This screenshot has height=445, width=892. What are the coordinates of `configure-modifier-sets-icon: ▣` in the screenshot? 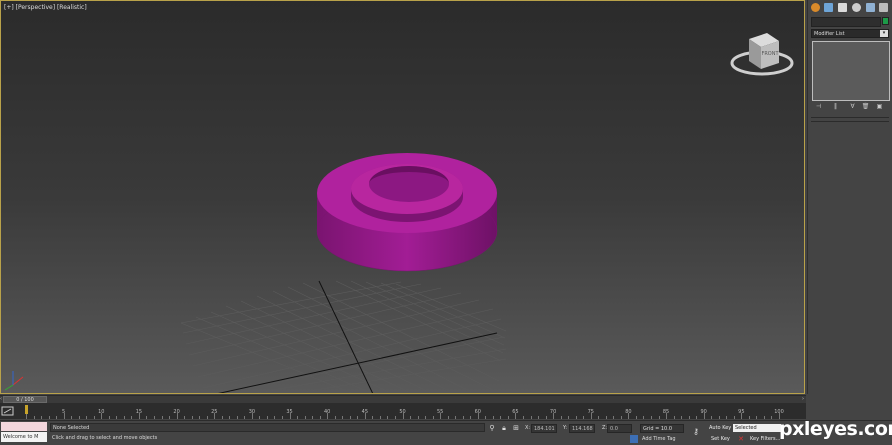 It's located at (879, 107).